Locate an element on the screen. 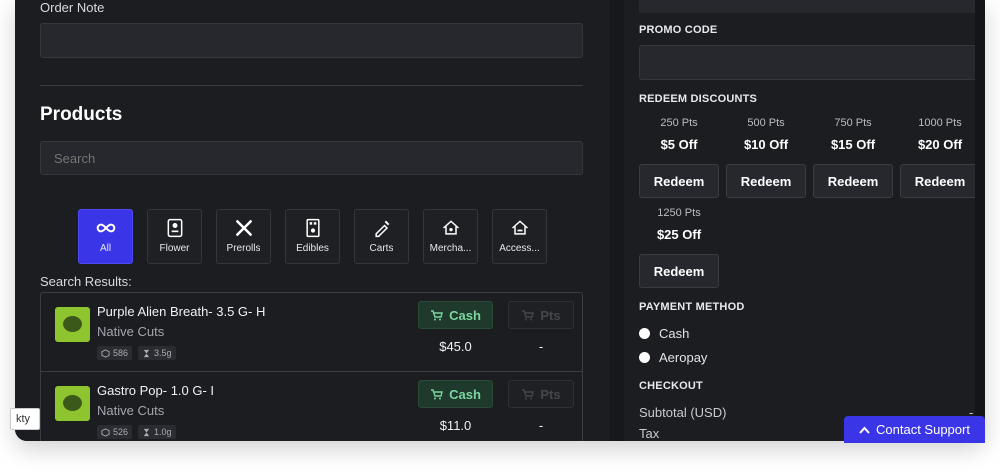 This screenshot has height=473, width=1000. flower-icon is located at coordinates (174, 228).